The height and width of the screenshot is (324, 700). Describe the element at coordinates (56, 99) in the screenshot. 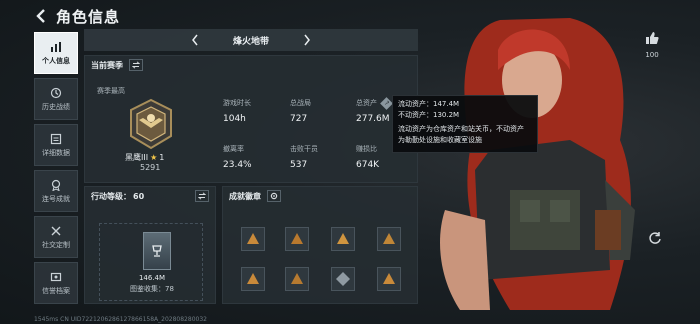

I see `sidebar-item-history: 历史战绩` at that location.